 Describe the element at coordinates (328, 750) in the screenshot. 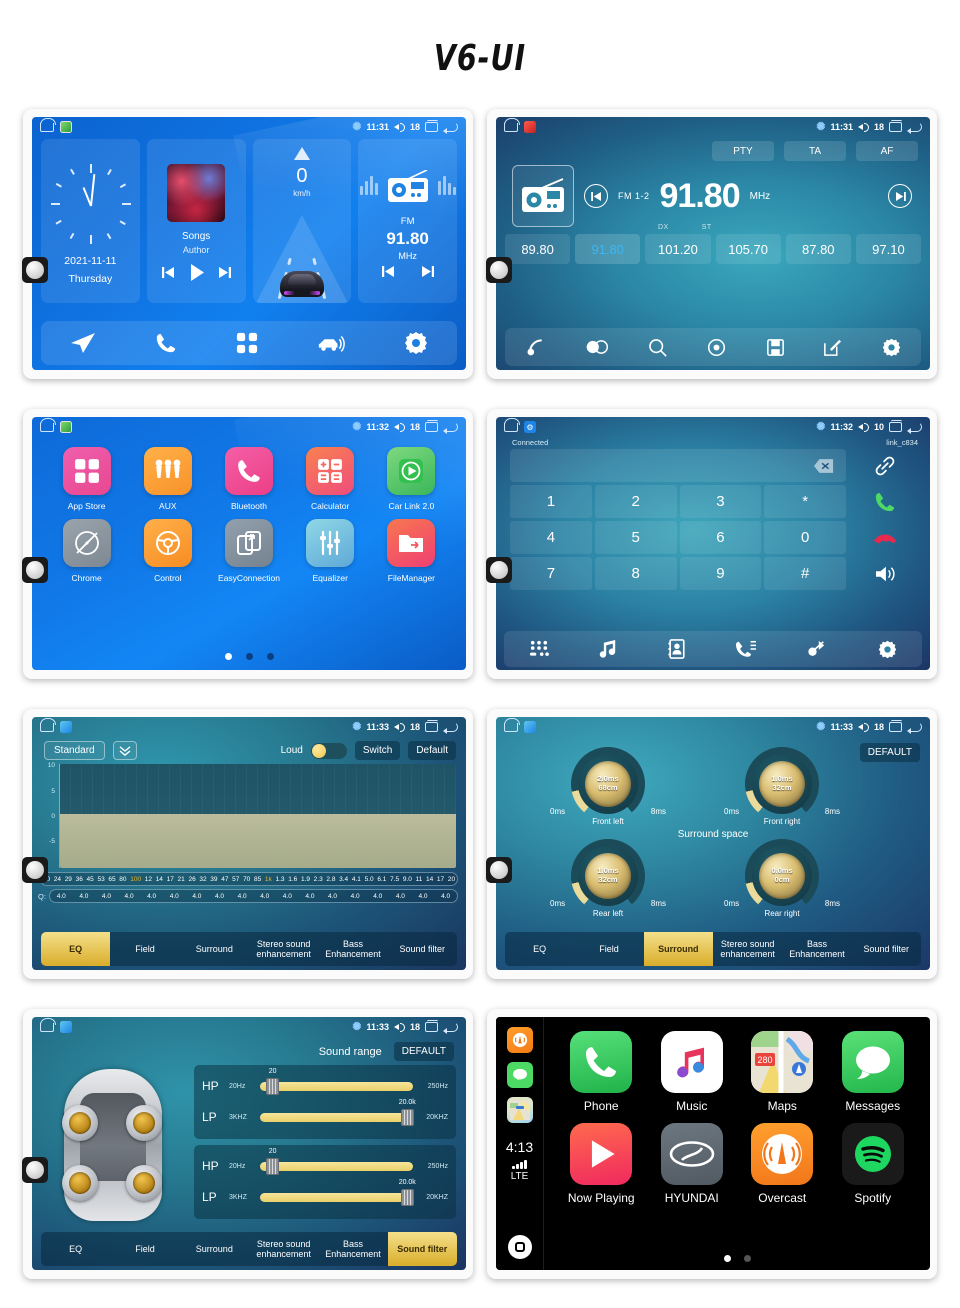

I see `loud-toggle` at that location.